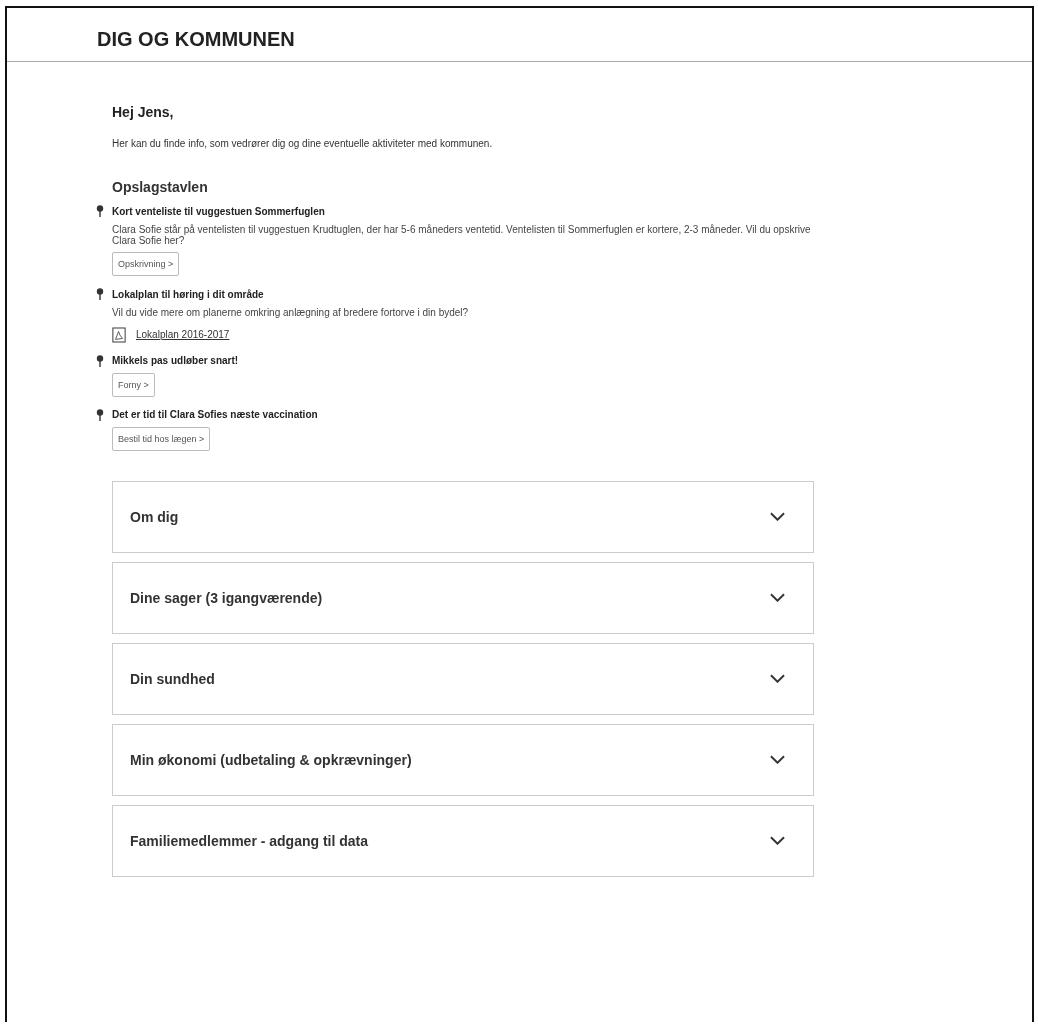 Image resolution: width=1038 pixels, height=1024 pixels. Describe the element at coordinates (175, 360) in the screenshot. I see `notice-title: Mikkels pas udløber snart!` at that location.